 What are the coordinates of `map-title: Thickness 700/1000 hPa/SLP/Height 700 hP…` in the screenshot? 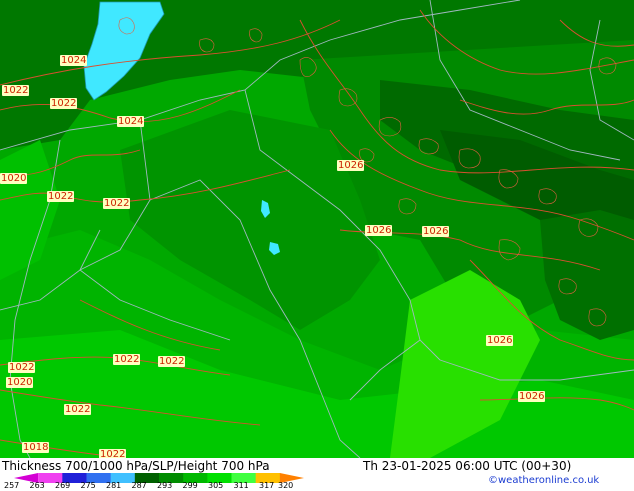 It's located at (136, 466).